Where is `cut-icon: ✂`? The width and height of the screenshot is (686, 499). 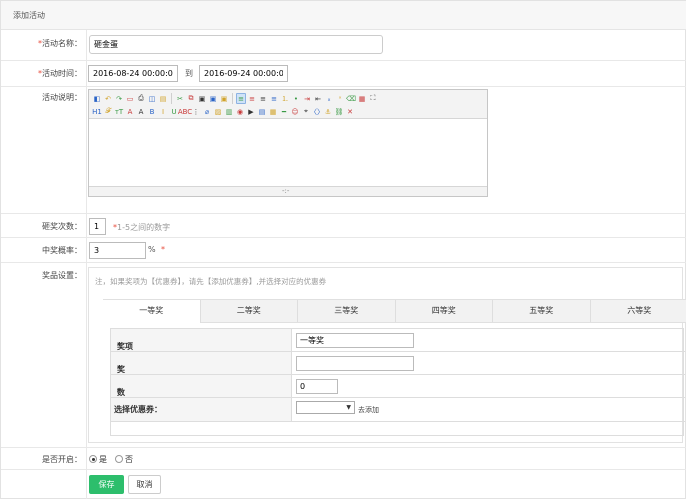 cut-icon: ✂ is located at coordinates (180, 98).